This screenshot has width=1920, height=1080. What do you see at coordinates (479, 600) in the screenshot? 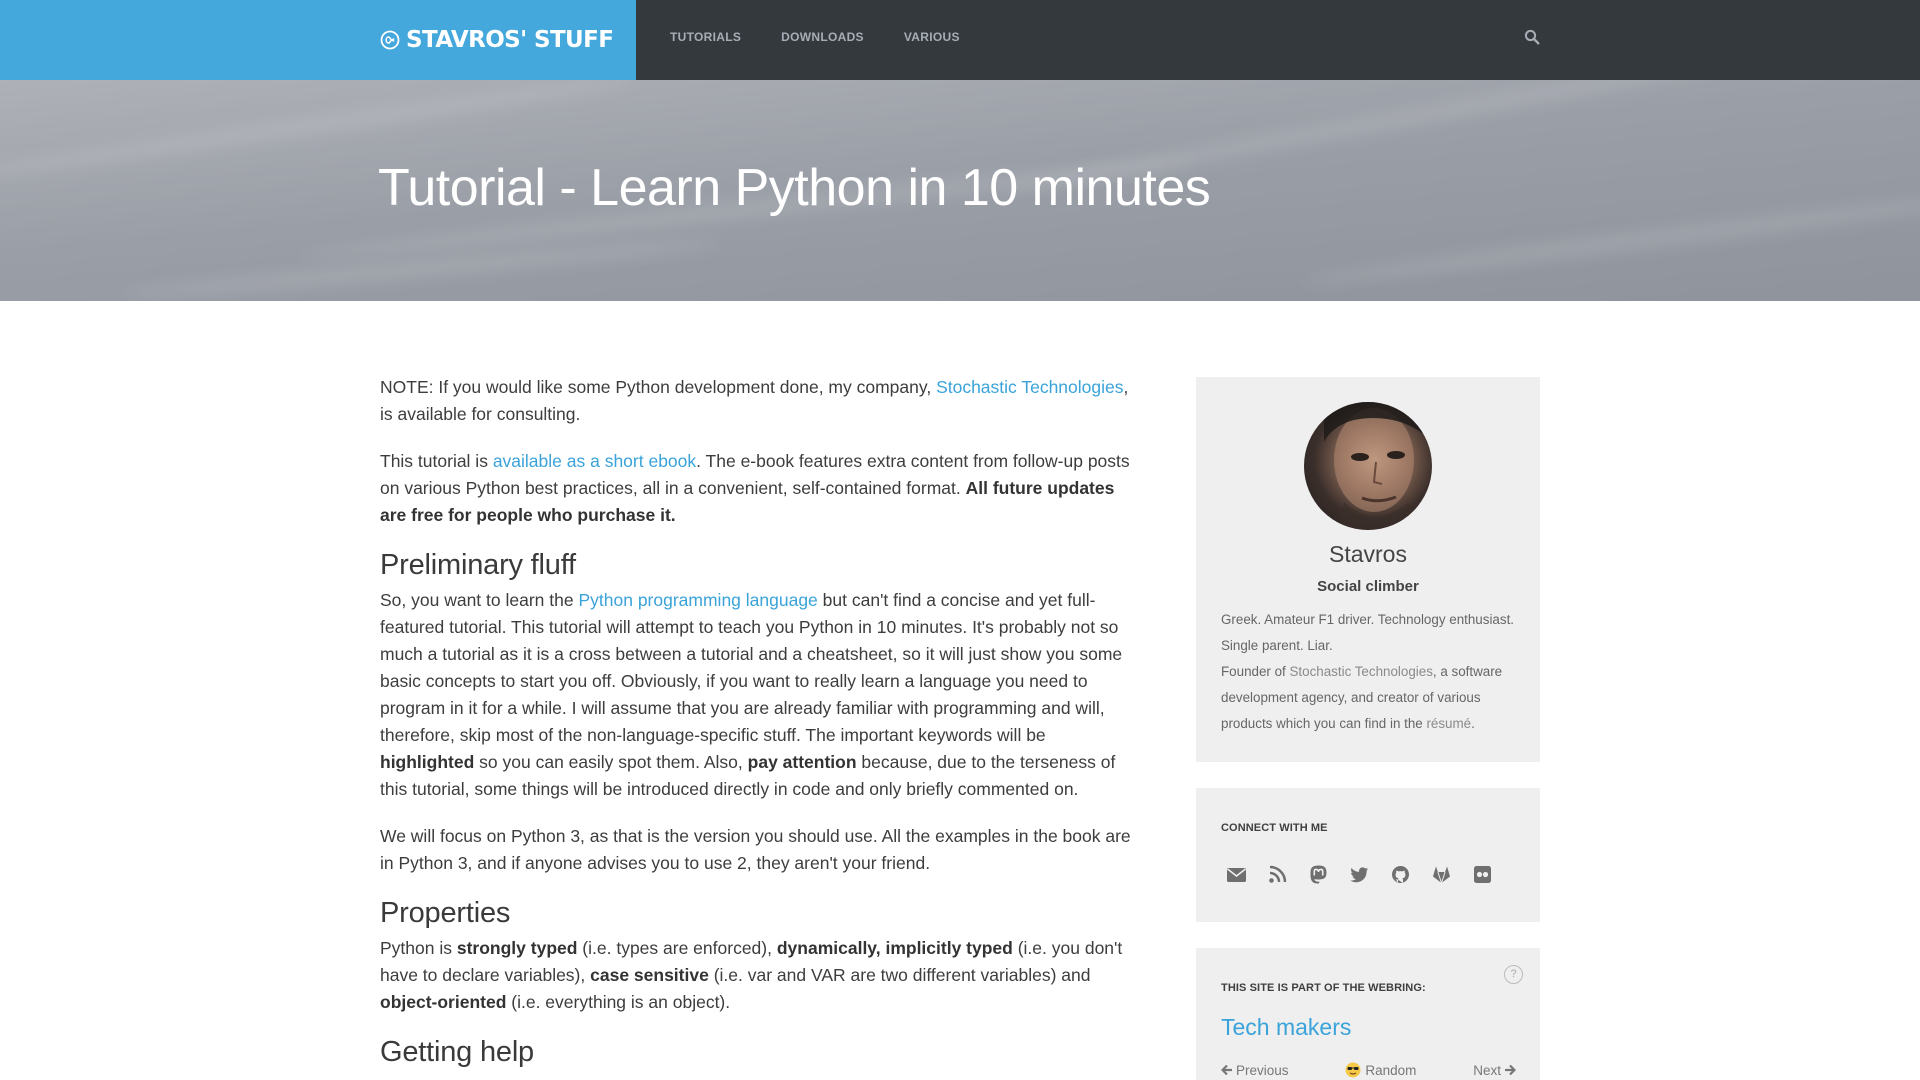
I see `fluff-text: So, you want to learn the` at bounding box center [479, 600].